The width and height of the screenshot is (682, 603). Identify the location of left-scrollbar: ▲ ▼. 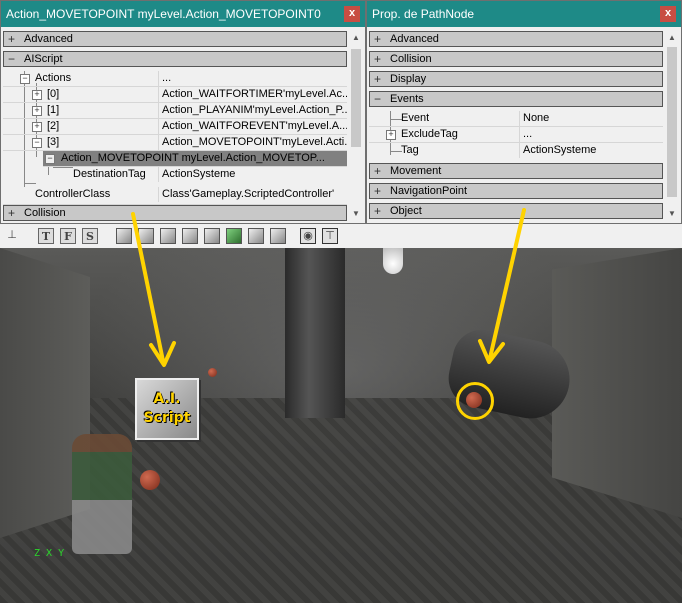
(356, 126).